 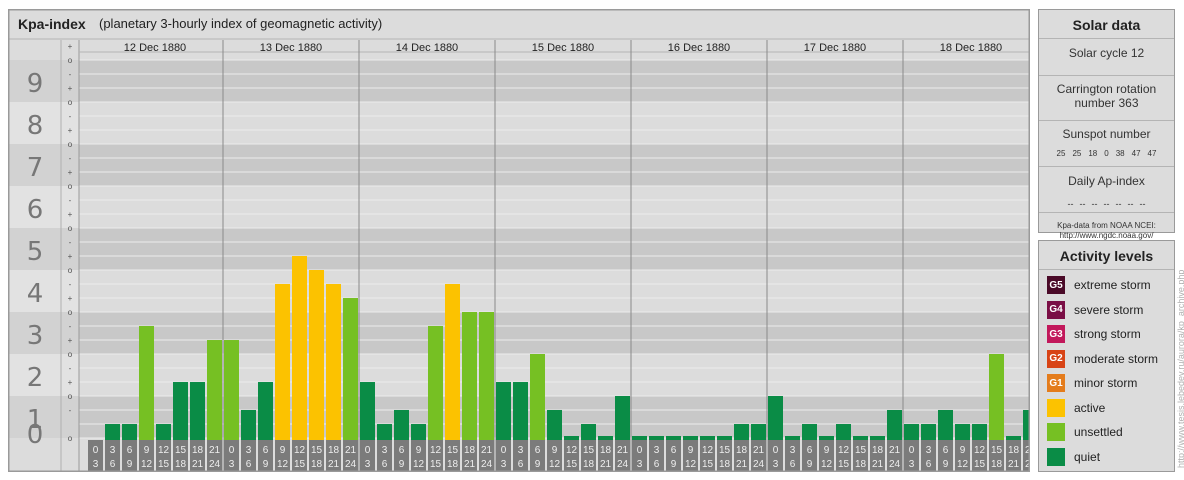 What do you see at coordinates (1056, 383) in the screenshot?
I see `legend-swatch: G1` at bounding box center [1056, 383].